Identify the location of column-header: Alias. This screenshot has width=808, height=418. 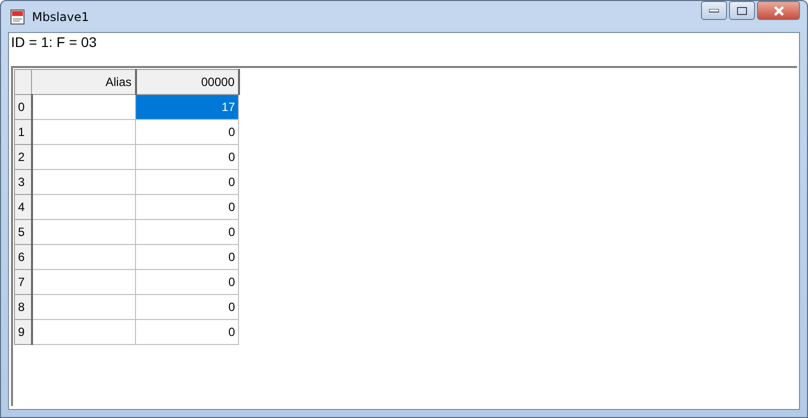
(84, 82).